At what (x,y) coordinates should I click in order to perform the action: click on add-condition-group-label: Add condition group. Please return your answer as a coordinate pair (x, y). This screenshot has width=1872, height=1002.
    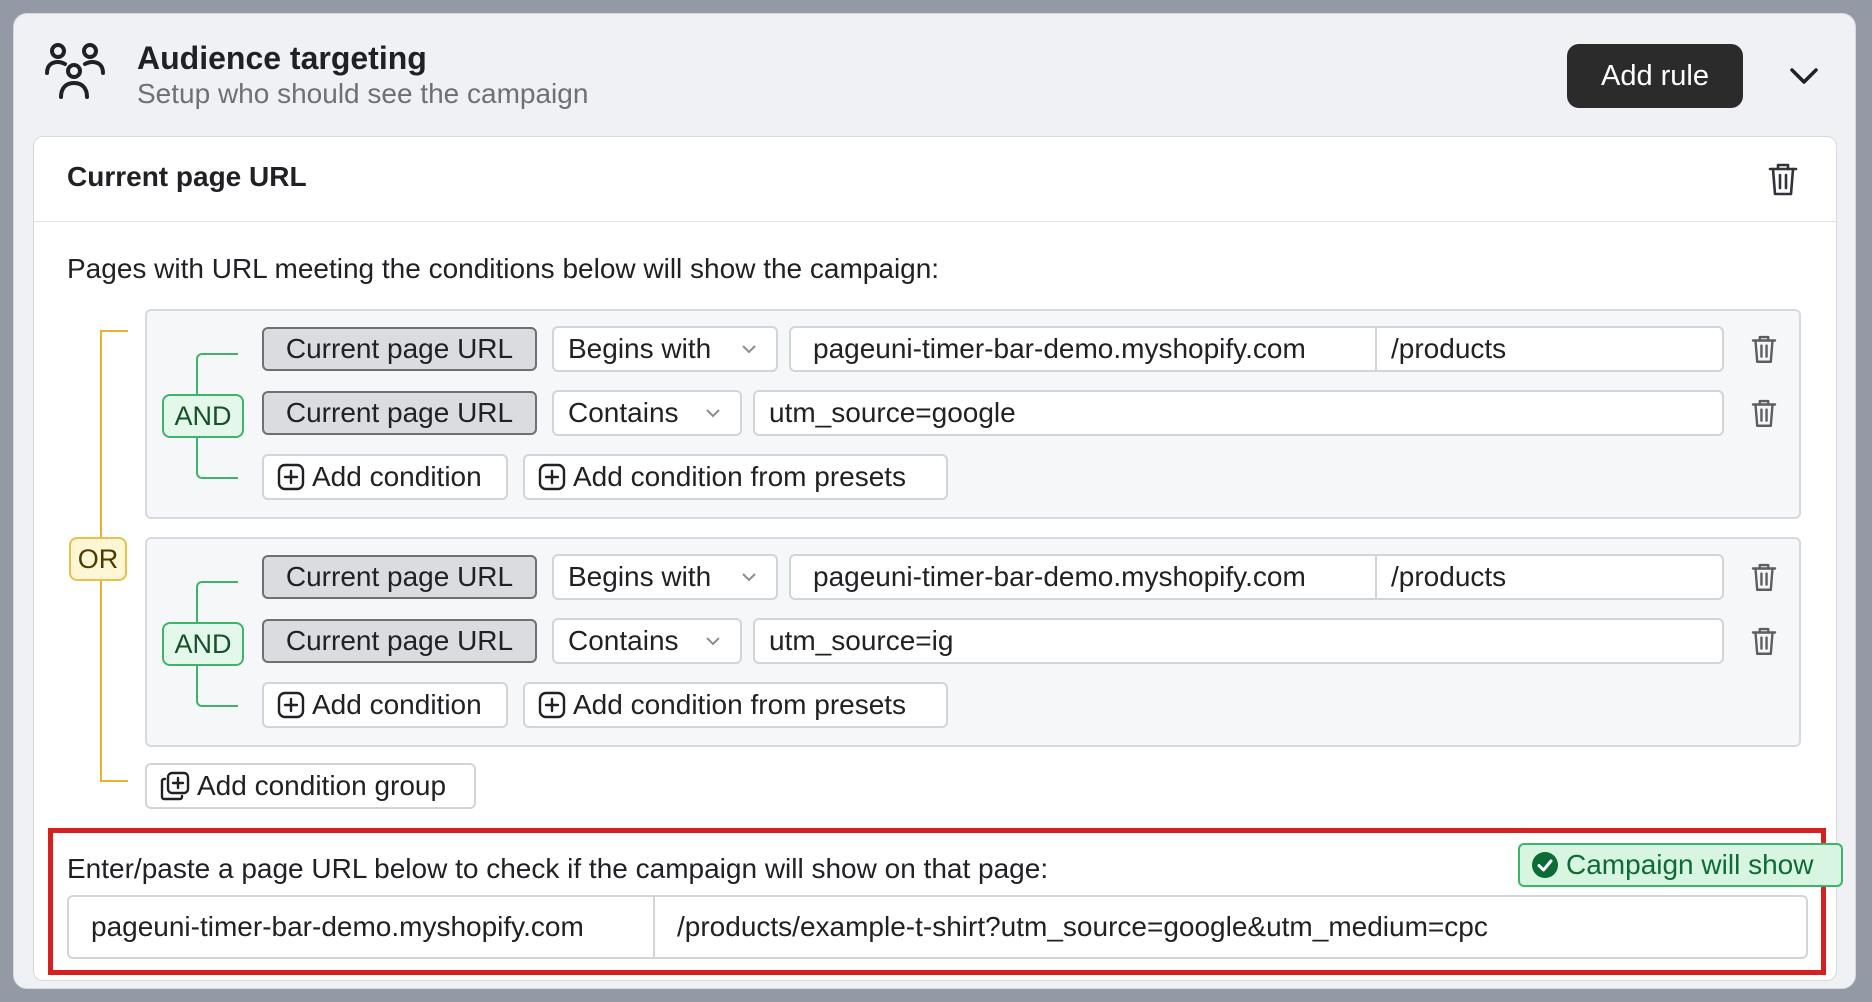
    Looking at the image, I should click on (322, 785).